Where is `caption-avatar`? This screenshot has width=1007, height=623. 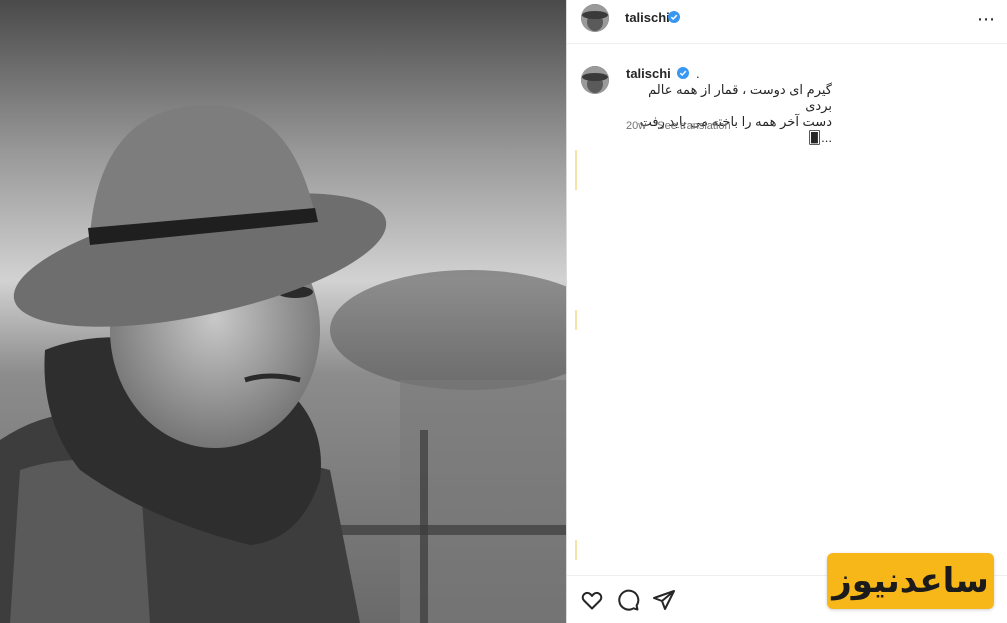
caption-avatar is located at coordinates (595, 80).